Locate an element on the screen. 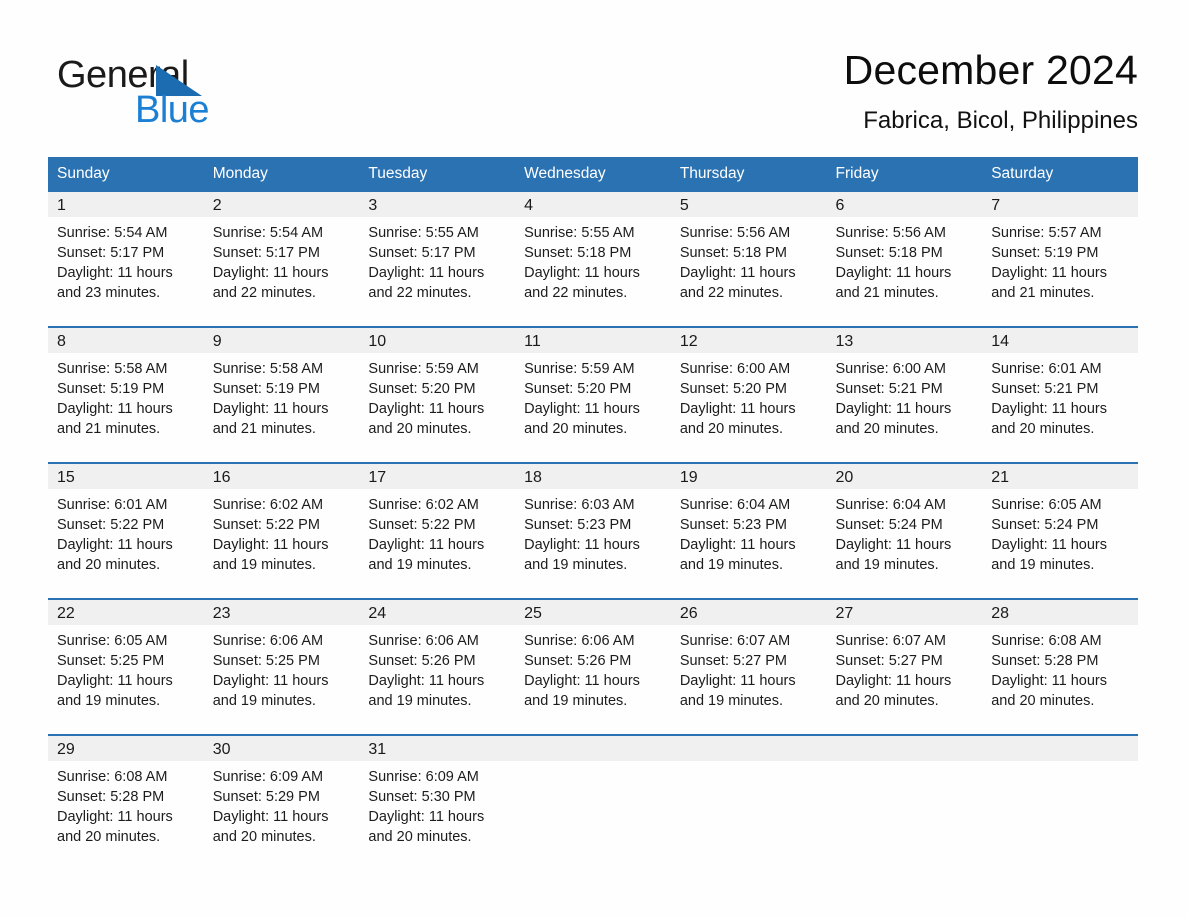  sunrise-text: Sunrise: 6:03 AM is located at coordinates (579, 505).